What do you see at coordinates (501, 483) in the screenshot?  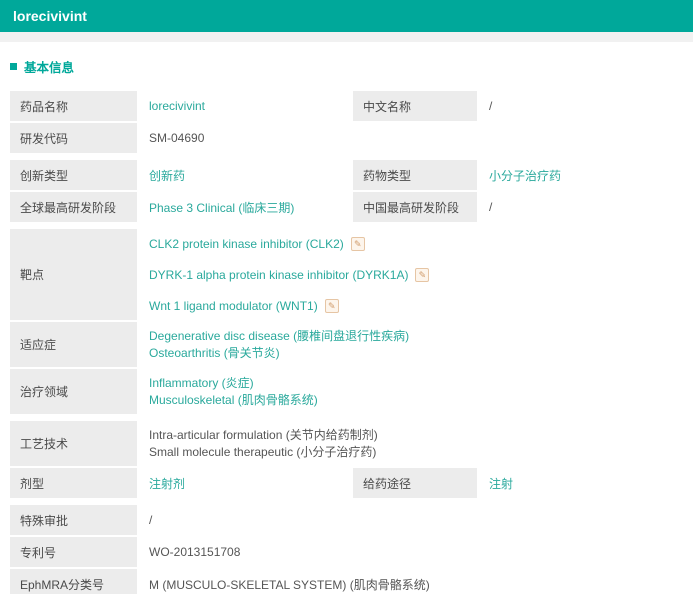 I see `admin-route-link: 注射` at bounding box center [501, 483].